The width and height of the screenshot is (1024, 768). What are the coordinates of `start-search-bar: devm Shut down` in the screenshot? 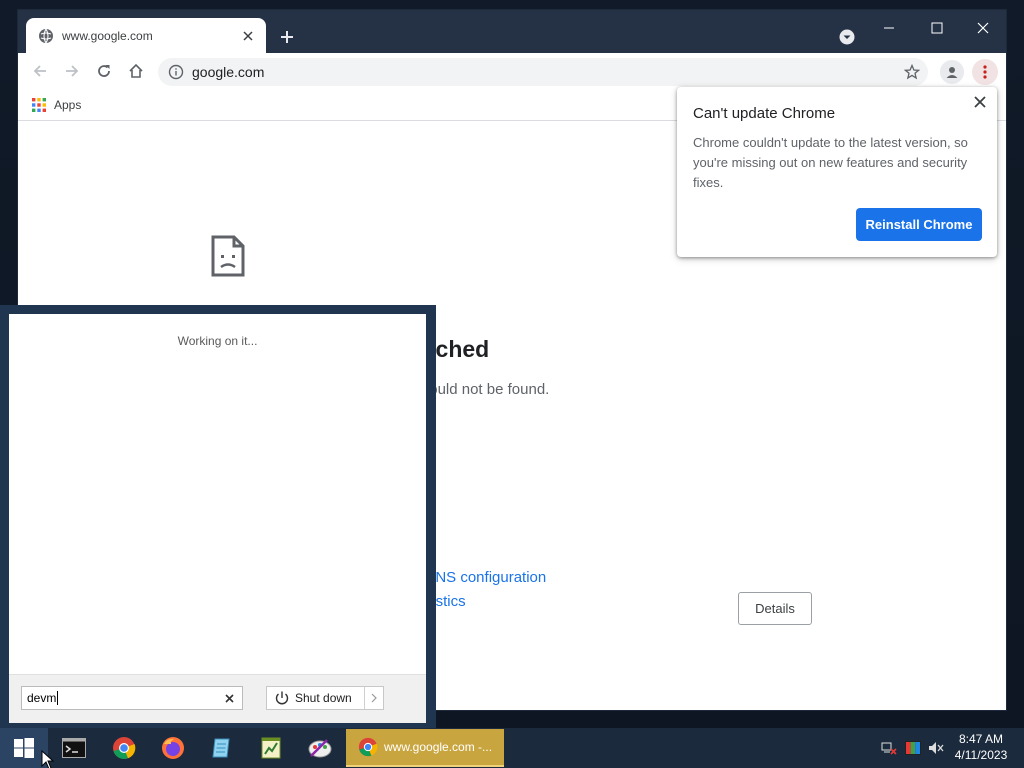 It's located at (217, 698).